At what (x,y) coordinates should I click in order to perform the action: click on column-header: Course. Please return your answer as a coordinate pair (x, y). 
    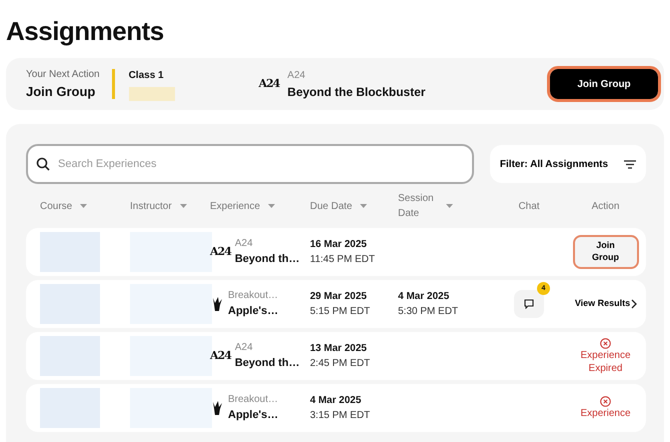
    Looking at the image, I should click on (56, 206).